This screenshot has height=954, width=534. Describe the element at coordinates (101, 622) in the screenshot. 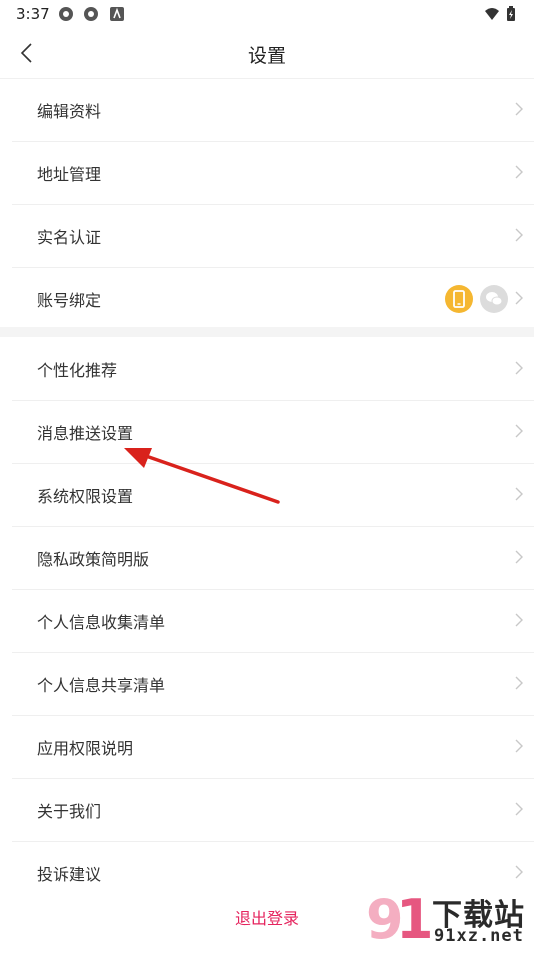

I see `settings-item-label: 个人信息收集清单` at that location.